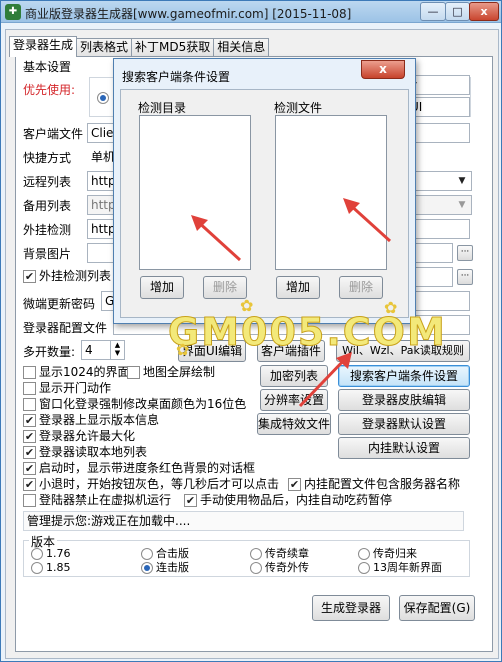 This screenshot has height=662, width=502. What do you see at coordinates (404, 400) in the screenshot?
I see `skin-edit-button: 登录器皮肤编辑` at bounding box center [404, 400].